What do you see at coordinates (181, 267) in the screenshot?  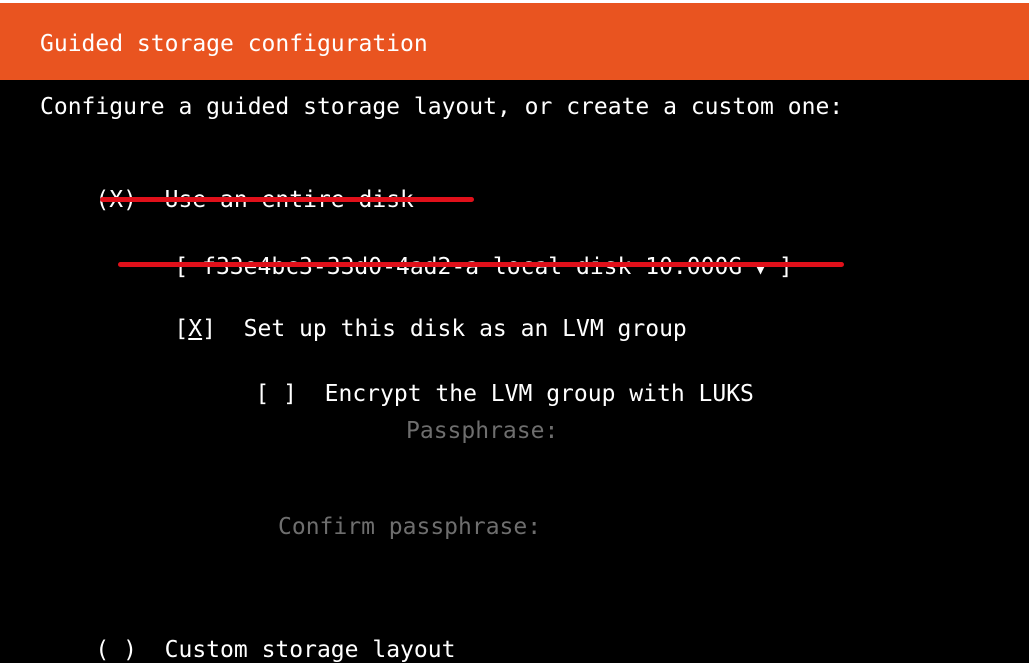 I see `disk-select-open-bracket: [` at bounding box center [181, 267].